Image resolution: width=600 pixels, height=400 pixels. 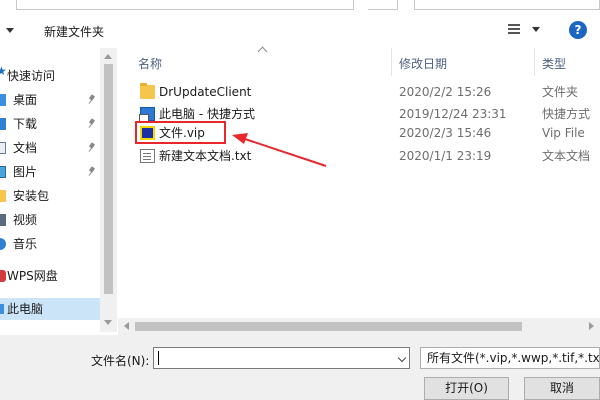 I want to click on address-dropdown-button, so click(x=383, y=5).